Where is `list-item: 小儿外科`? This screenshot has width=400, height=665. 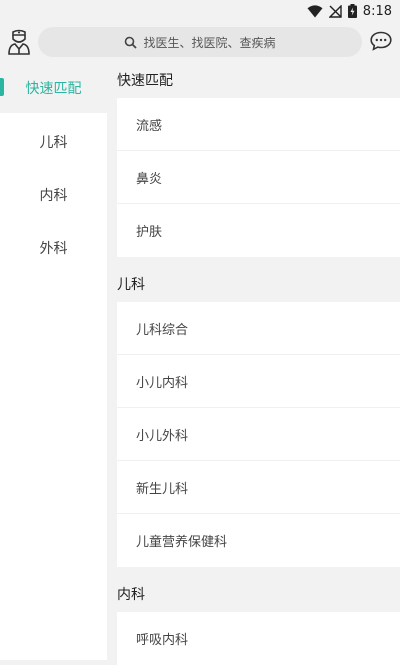 list-item: 小儿外科 is located at coordinates (258, 434).